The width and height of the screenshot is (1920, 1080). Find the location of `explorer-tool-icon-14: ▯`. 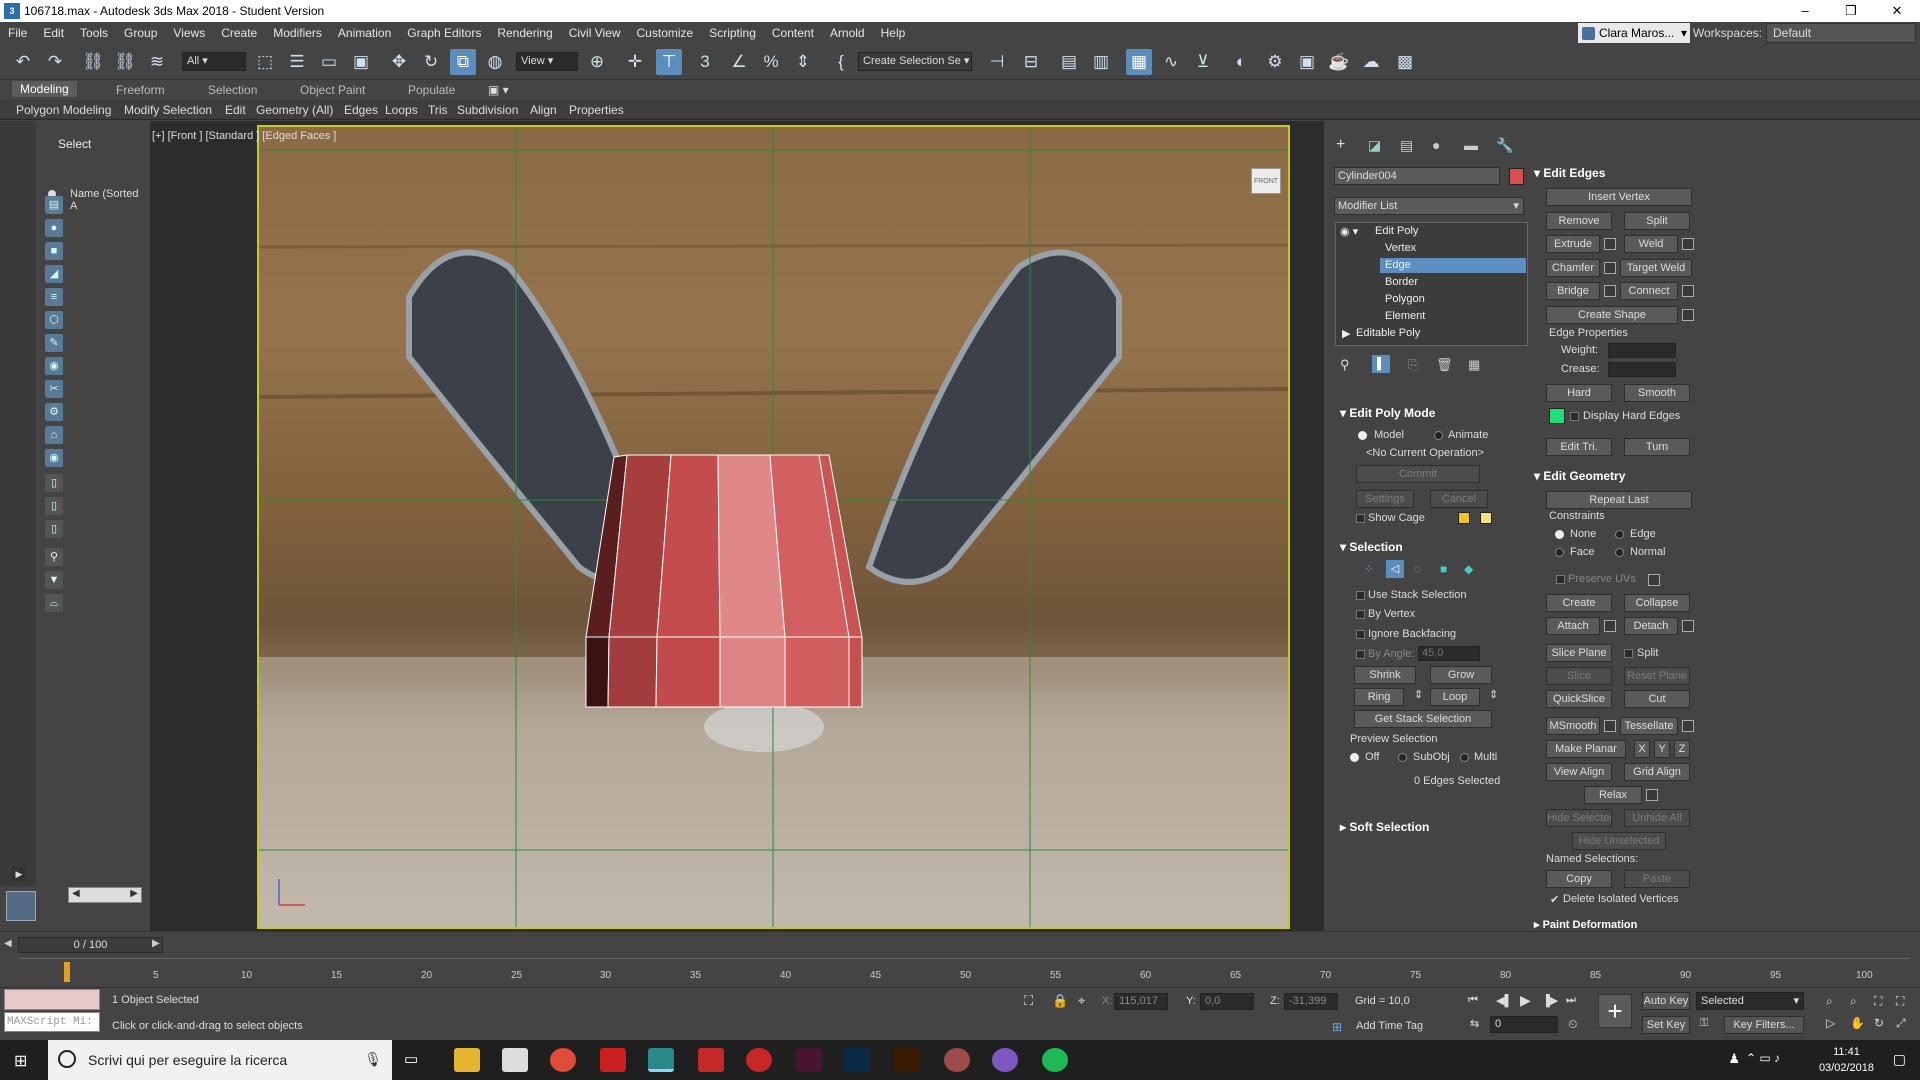

explorer-tool-icon-14: ▯ is located at coordinates (54, 506).